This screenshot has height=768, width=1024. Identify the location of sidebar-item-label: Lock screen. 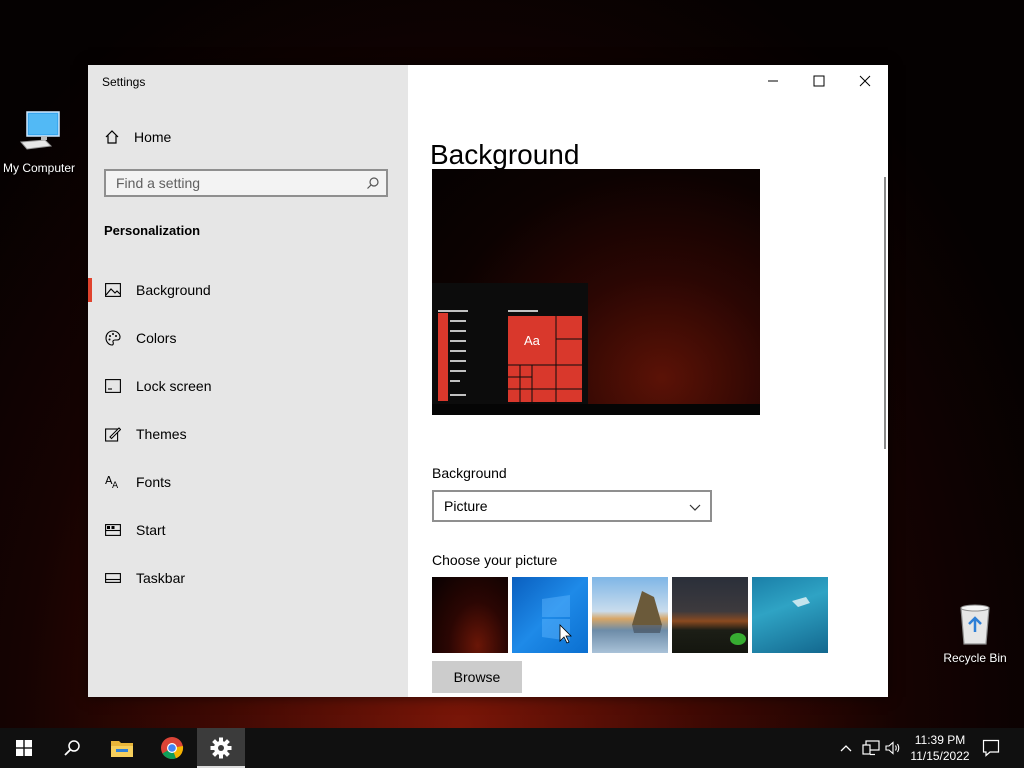
(174, 386).